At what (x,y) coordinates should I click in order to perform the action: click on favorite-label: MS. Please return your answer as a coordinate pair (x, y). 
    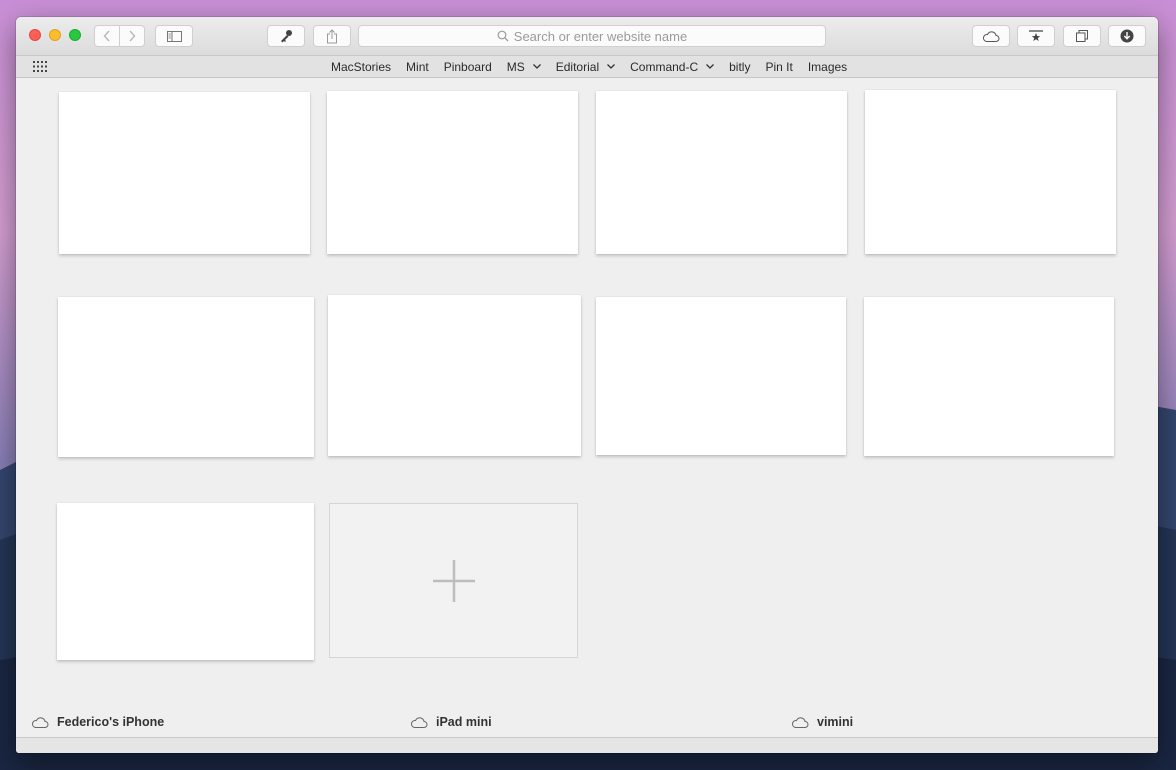
    Looking at the image, I should click on (515, 66).